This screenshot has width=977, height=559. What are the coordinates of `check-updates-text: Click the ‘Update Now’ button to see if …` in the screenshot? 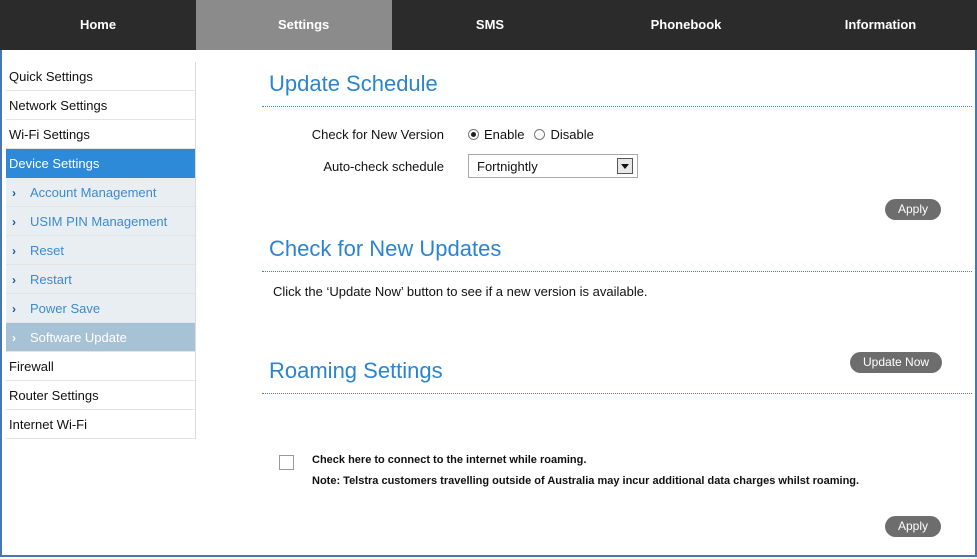 It's located at (460, 291).